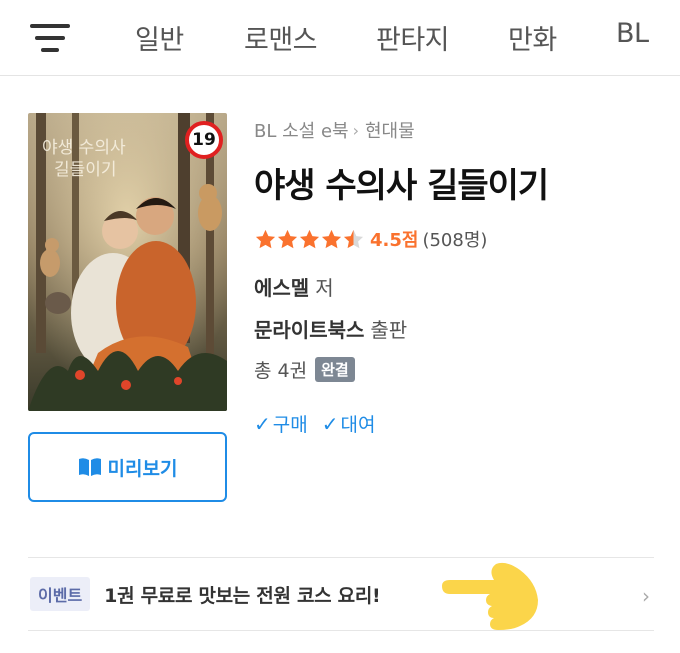  Describe the element at coordinates (394, 240) in the screenshot. I see `rating-score: 4.5점` at that location.